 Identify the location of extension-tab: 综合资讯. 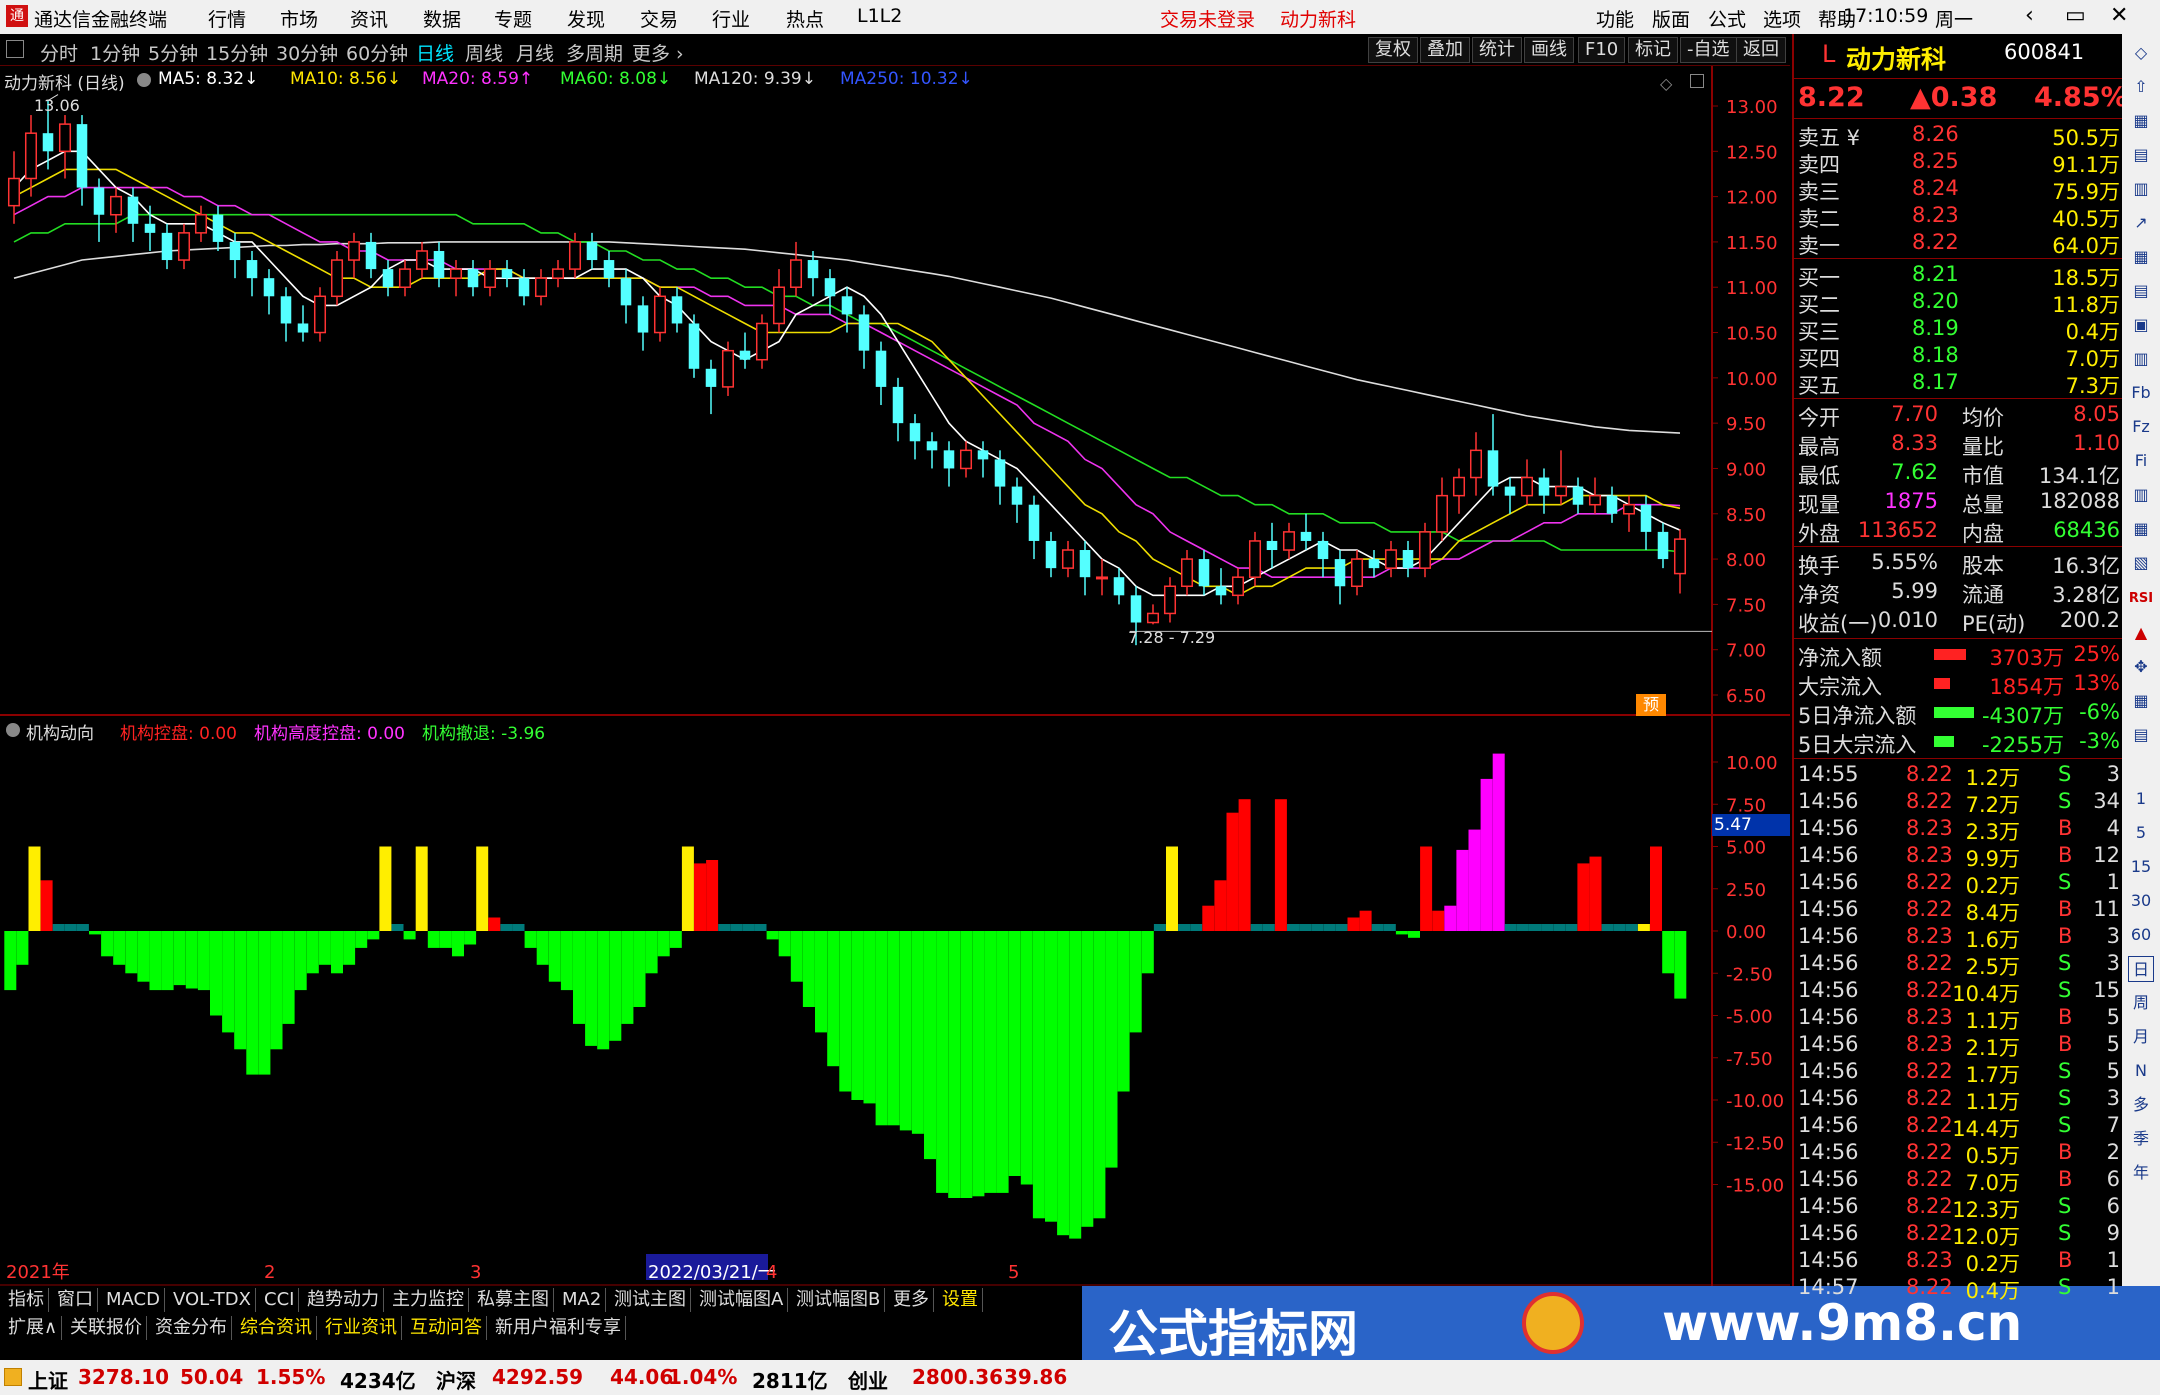
(276, 1328).